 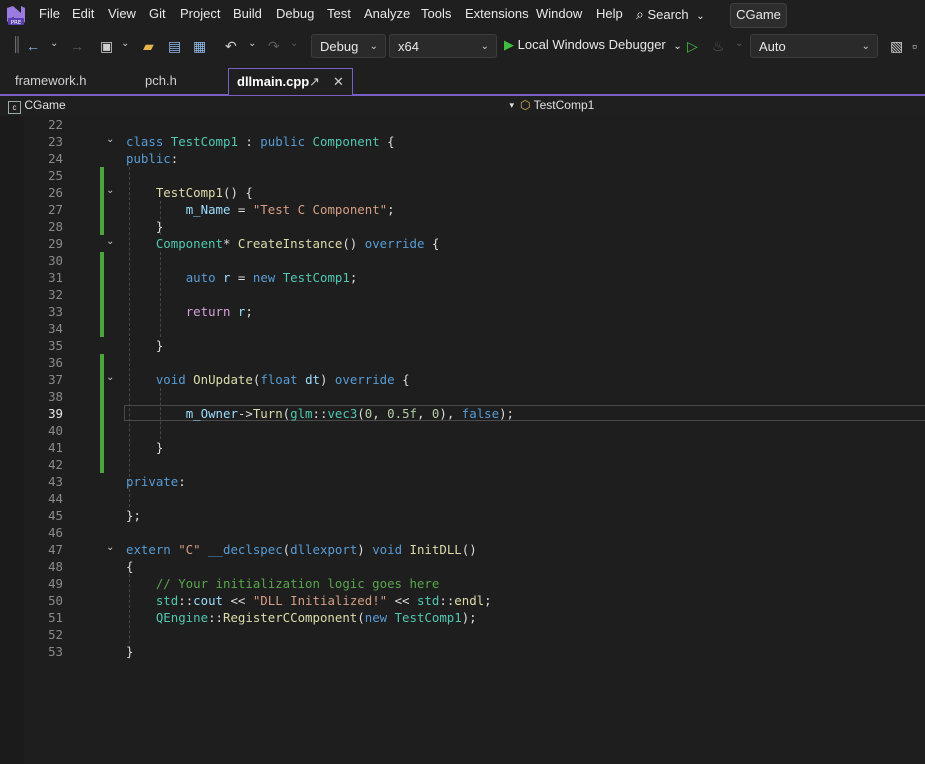 What do you see at coordinates (274, 46) in the screenshot?
I see `redo-icon: ↷` at bounding box center [274, 46].